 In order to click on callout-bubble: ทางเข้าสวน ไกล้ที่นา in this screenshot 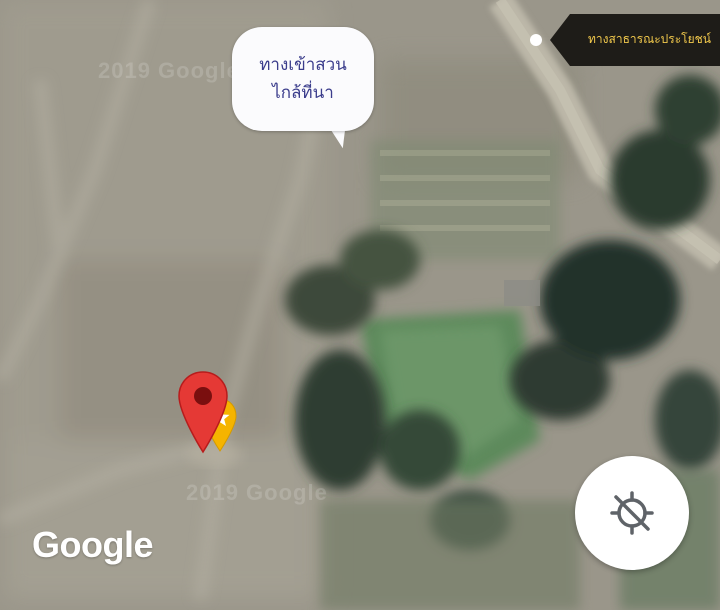, I will do `click(303, 79)`.